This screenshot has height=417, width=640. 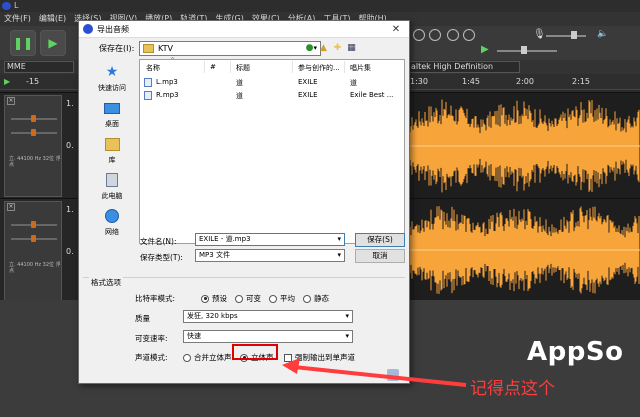 What do you see at coordinates (485, 49) in the screenshot?
I see `play-at-speed-icon: ▶` at bounding box center [485, 49].